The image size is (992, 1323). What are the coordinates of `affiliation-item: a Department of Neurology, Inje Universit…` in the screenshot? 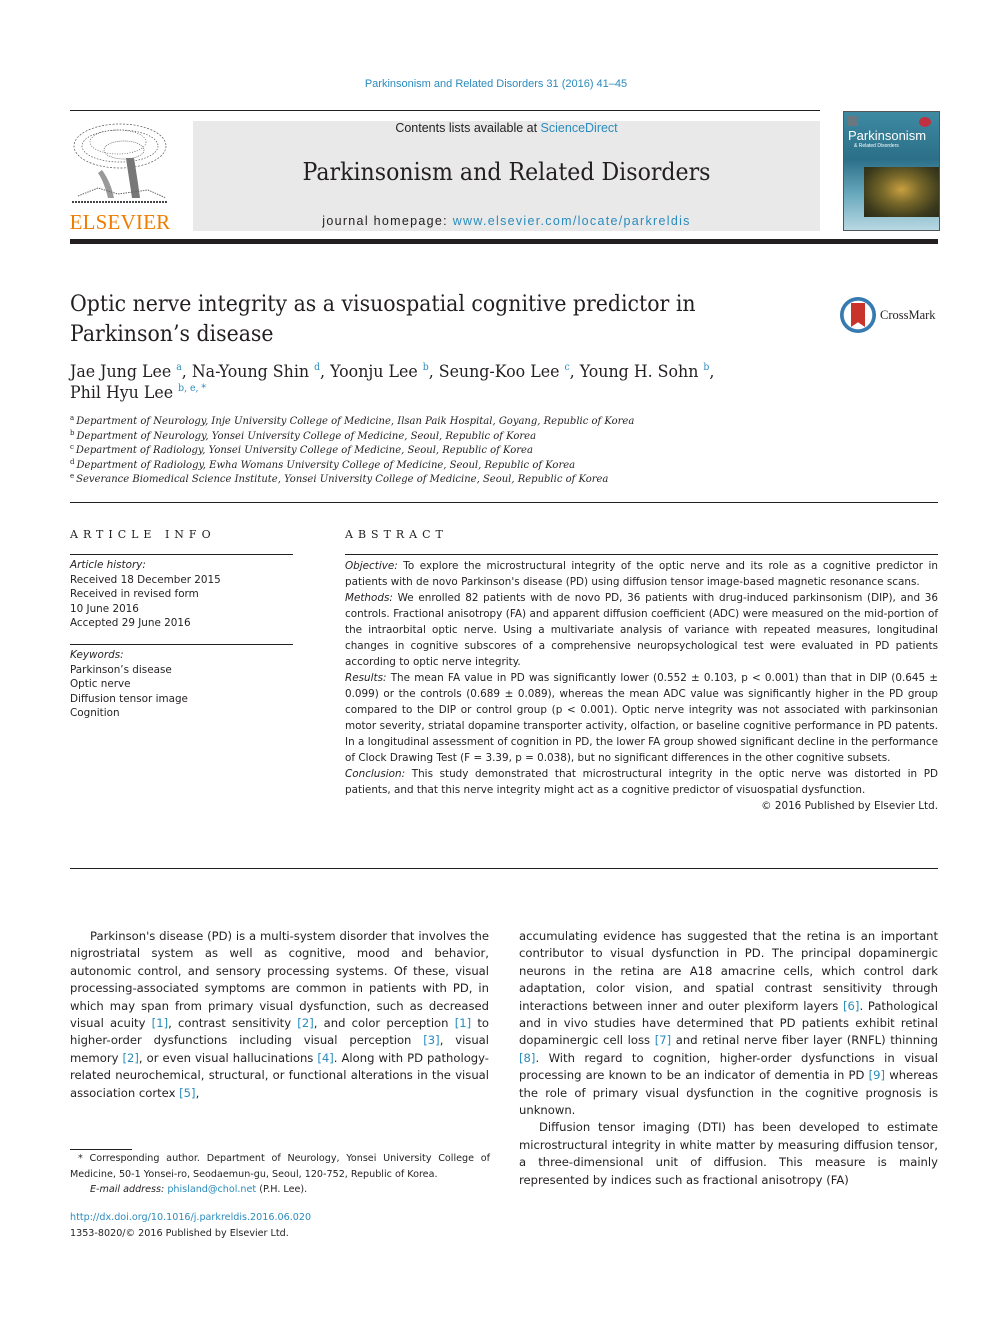 It's located at (420, 422).